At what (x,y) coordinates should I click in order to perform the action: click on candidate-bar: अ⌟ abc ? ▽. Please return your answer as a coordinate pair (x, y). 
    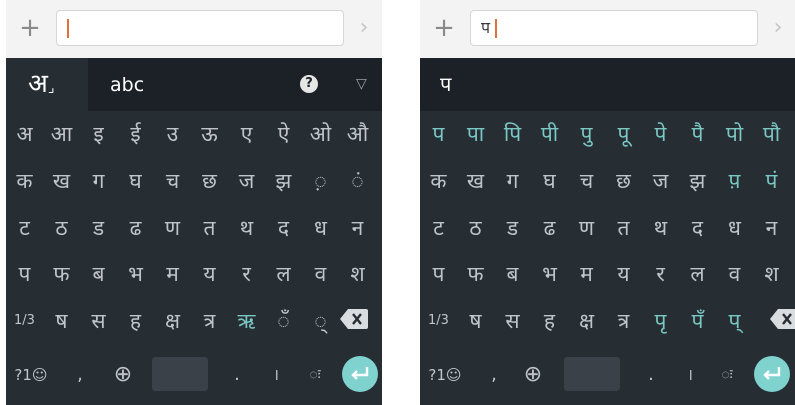
    Looking at the image, I should click on (194, 84).